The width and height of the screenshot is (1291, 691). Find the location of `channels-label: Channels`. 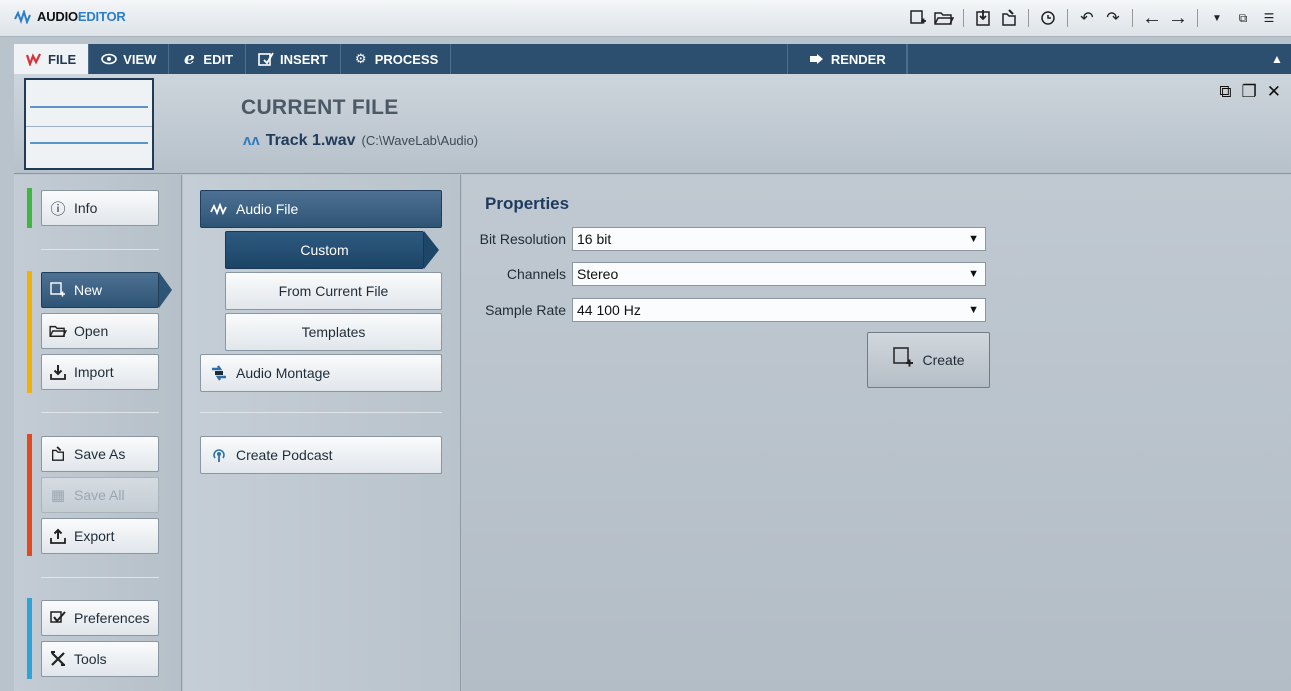

channels-label: Channels is located at coordinates (536, 274).